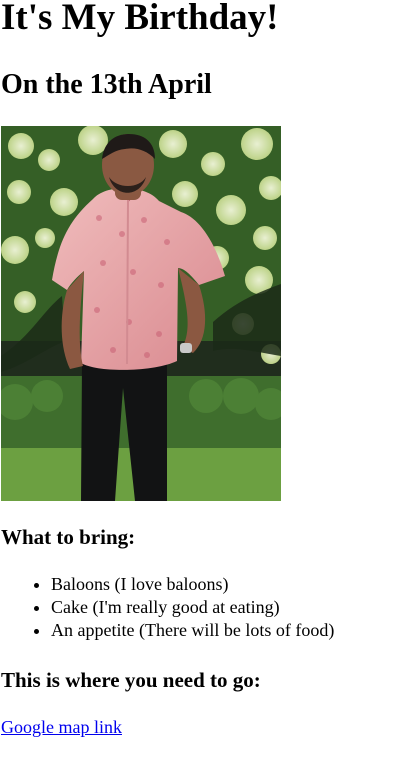  What do you see at coordinates (140, 19) in the screenshot?
I see `page-title: It's My Birthday!` at bounding box center [140, 19].